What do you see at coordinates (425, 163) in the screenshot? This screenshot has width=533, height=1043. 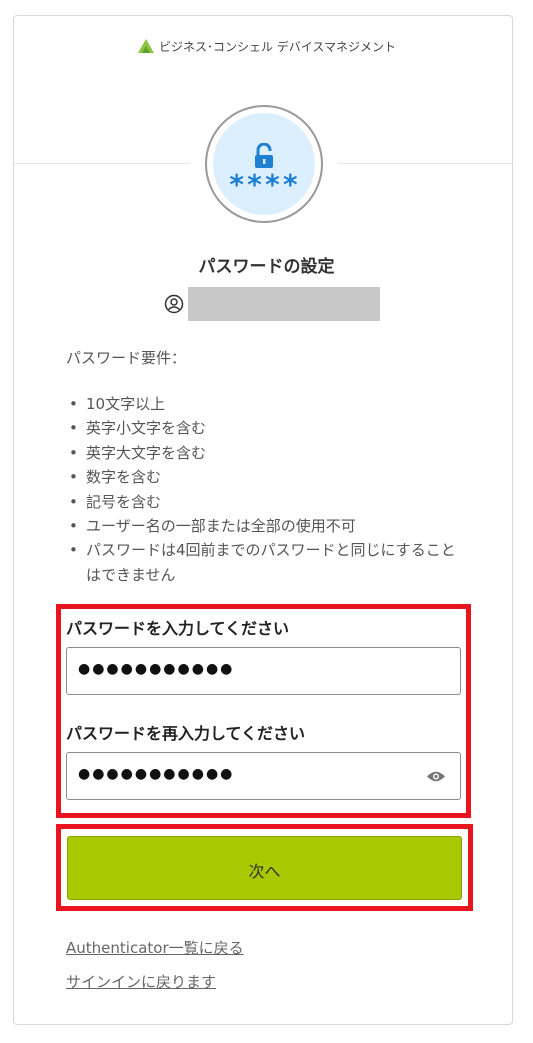 I see `header-divider-right` at bounding box center [425, 163].